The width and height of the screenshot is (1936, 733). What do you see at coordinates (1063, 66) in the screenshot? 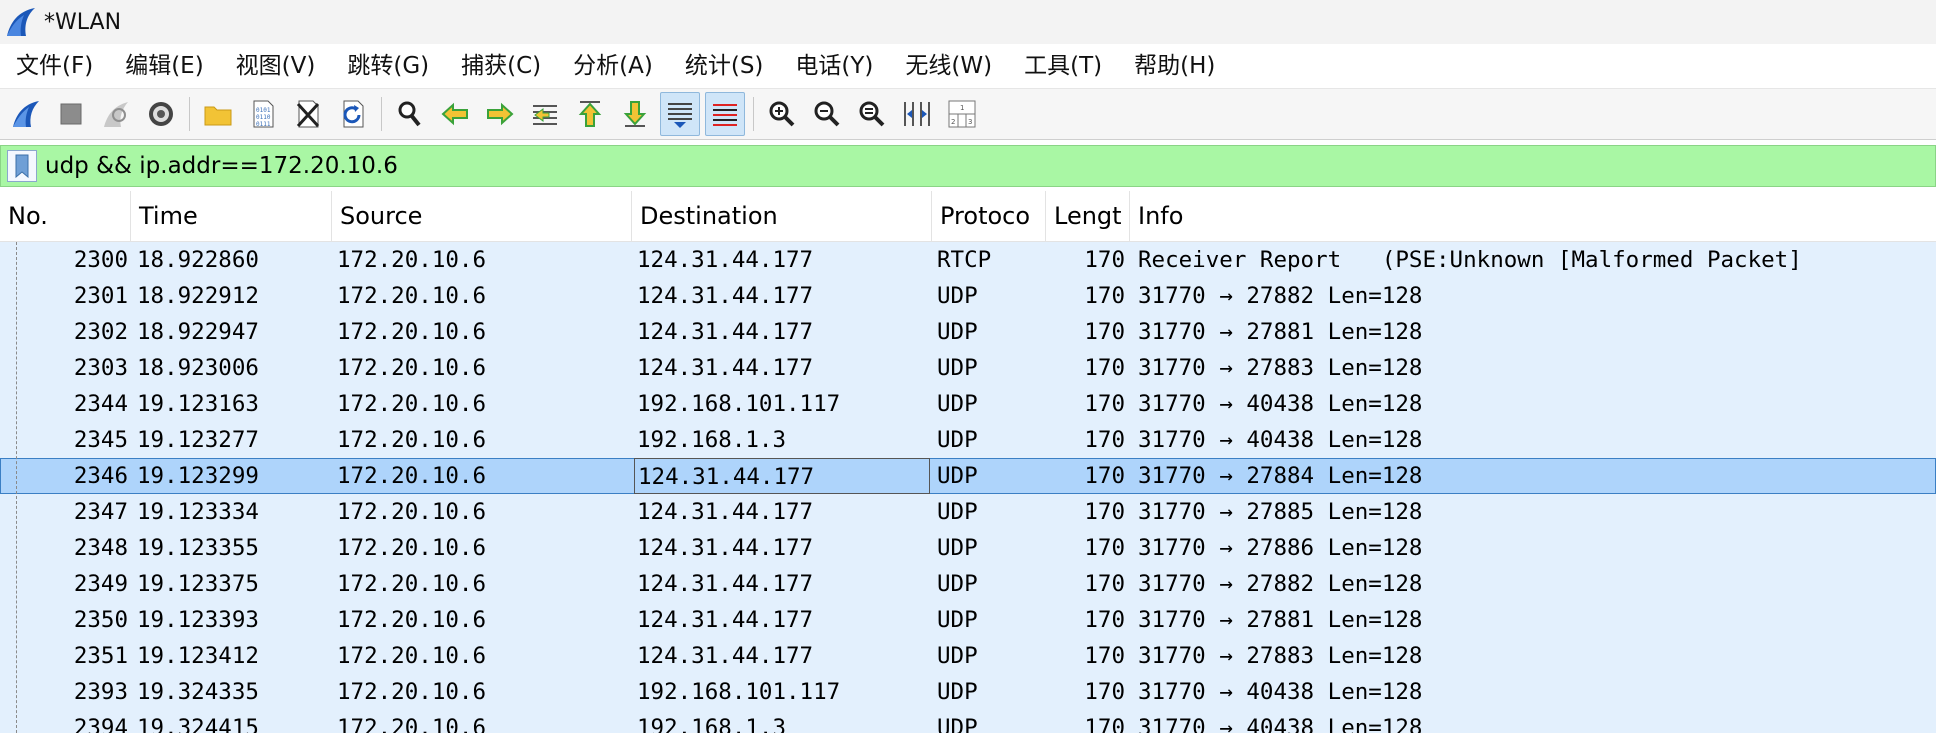
I see `menu-tools: 工具(T)` at bounding box center [1063, 66].